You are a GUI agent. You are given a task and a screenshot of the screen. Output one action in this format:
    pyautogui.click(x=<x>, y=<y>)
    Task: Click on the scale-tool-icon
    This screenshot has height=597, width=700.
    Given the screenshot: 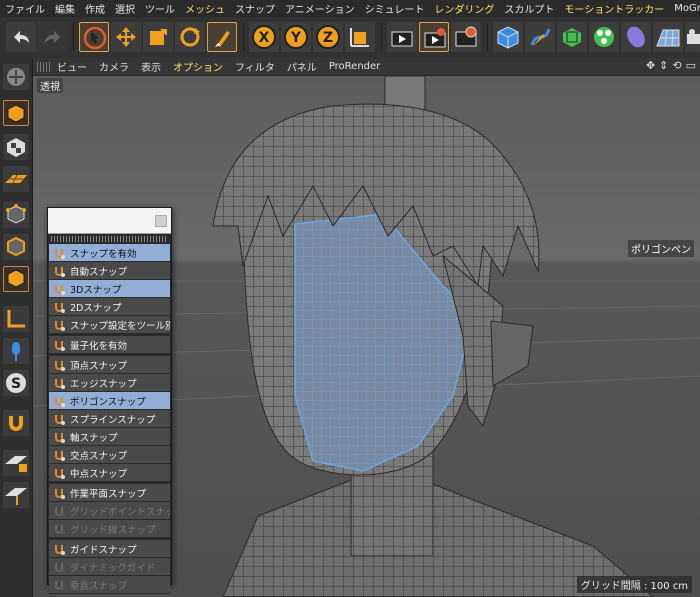 What is the action you would take?
    pyautogui.click(x=158, y=37)
    